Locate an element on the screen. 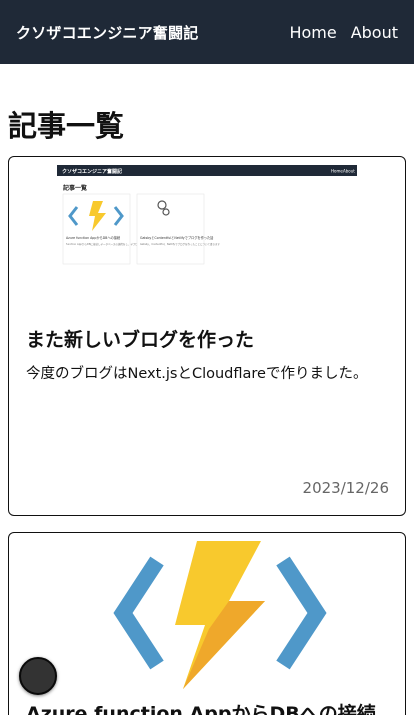 The height and width of the screenshot is (715, 414). thumb-nav-home: Home is located at coordinates (337, 171).